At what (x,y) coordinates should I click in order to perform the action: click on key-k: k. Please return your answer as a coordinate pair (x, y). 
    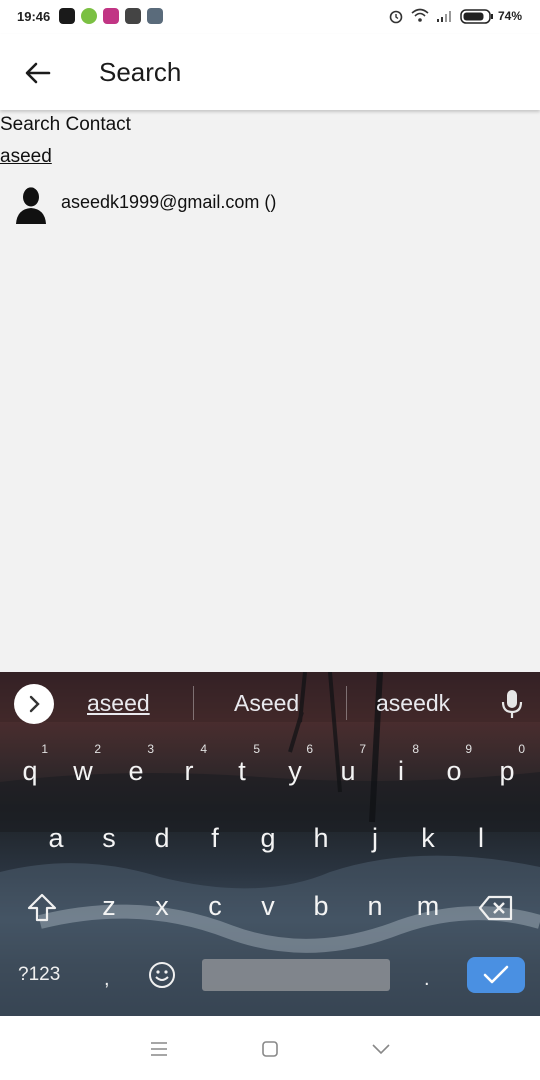
    Looking at the image, I should click on (428, 838).